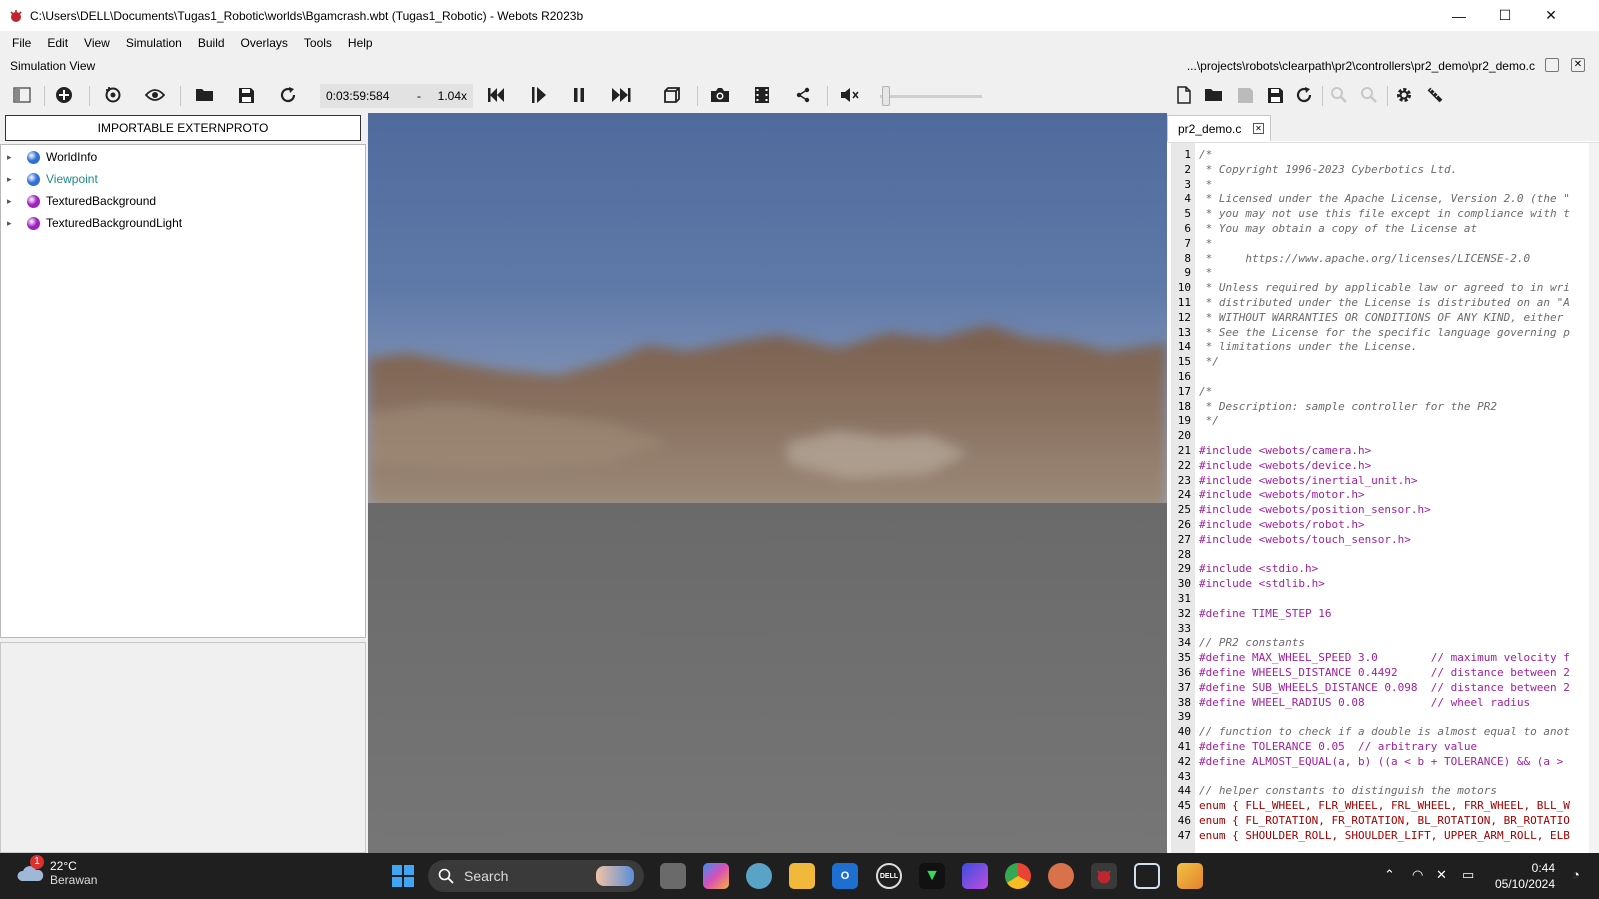 The height and width of the screenshot is (899, 1599). What do you see at coordinates (288, 95) in the screenshot?
I see `reload-world-icon` at bounding box center [288, 95].